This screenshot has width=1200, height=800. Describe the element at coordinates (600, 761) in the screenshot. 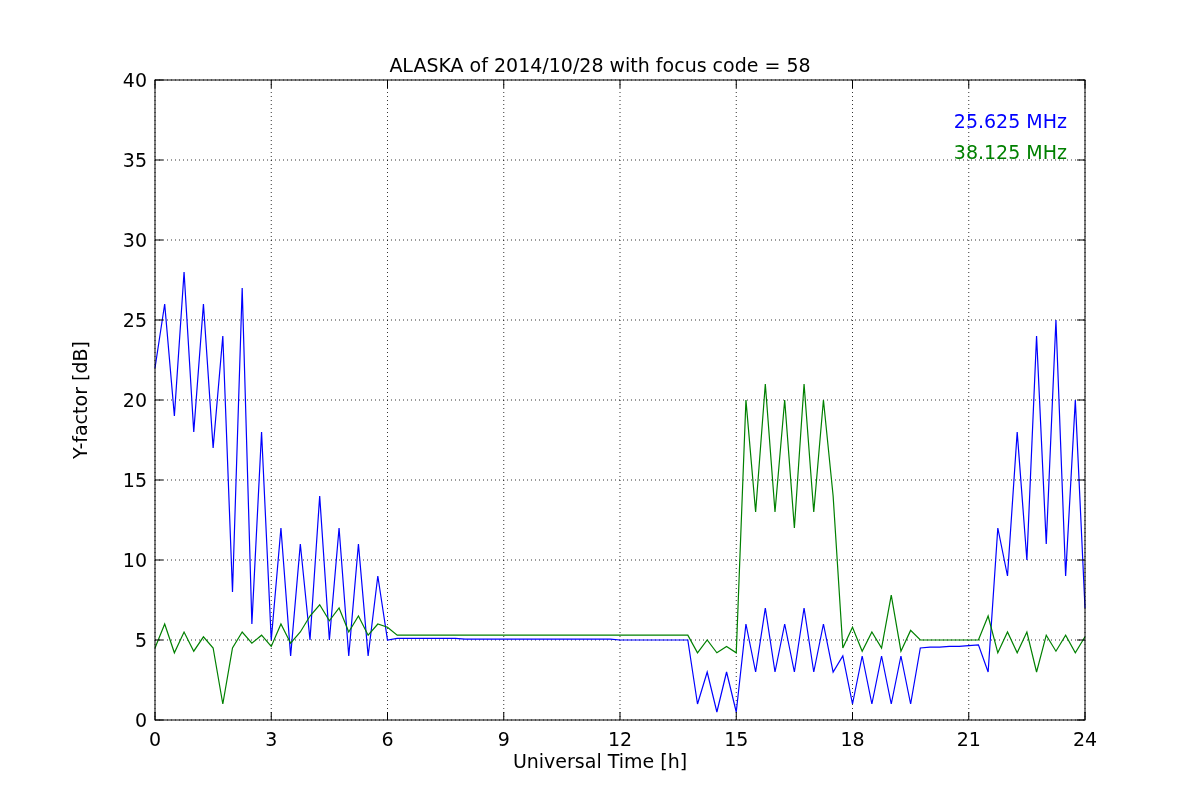

I see `x-axis-label: Universal Time [h]` at that location.